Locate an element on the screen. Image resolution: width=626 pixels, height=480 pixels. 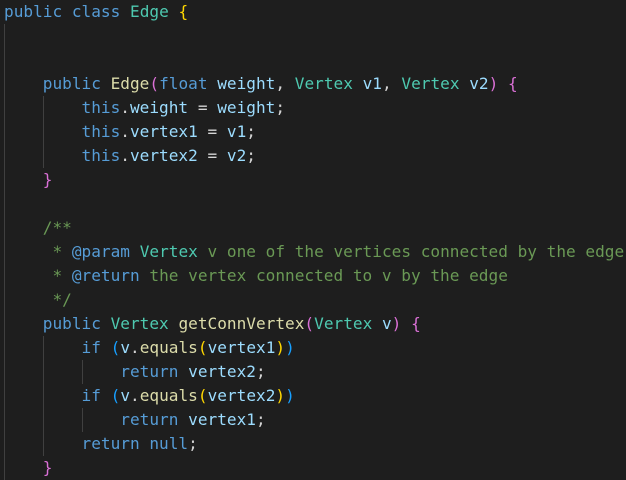
code-token: @param is located at coordinates (100, 251).